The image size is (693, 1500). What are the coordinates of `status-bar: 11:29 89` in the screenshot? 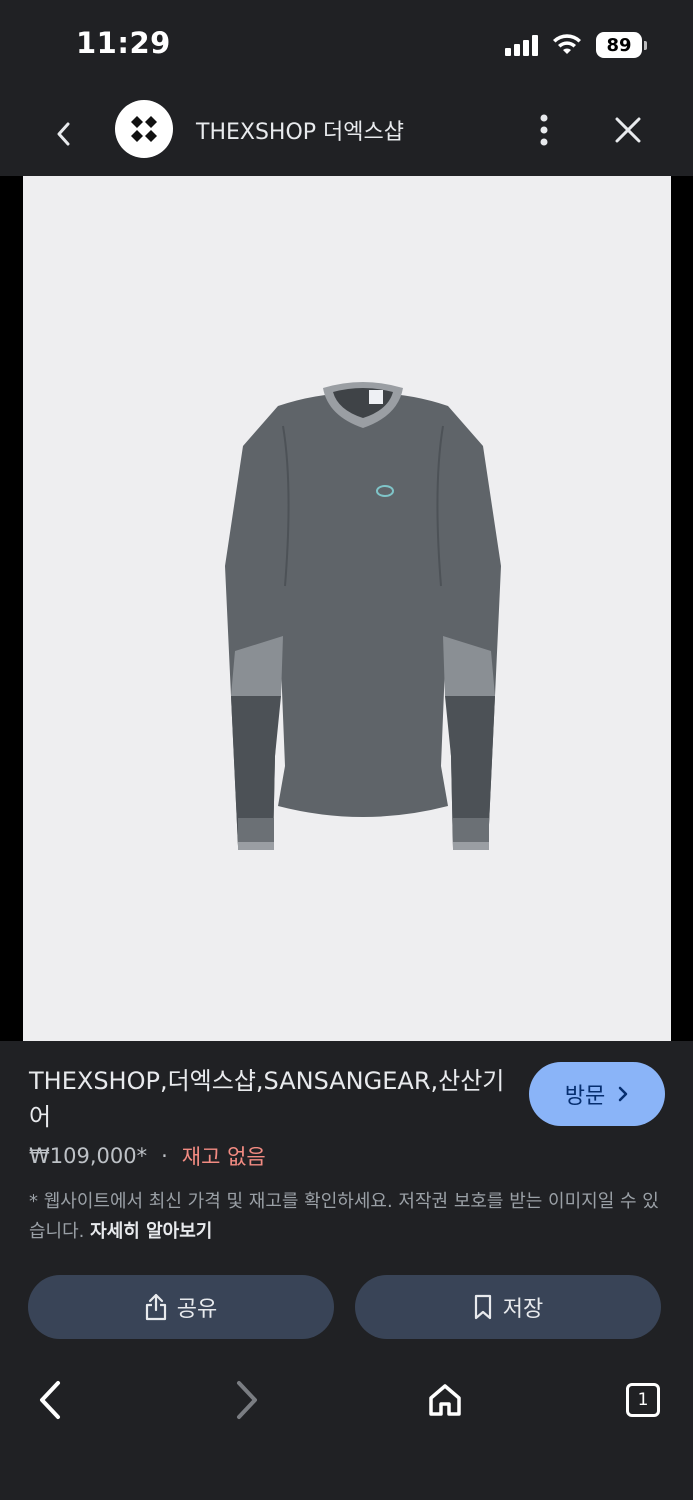 It's located at (346, 46).